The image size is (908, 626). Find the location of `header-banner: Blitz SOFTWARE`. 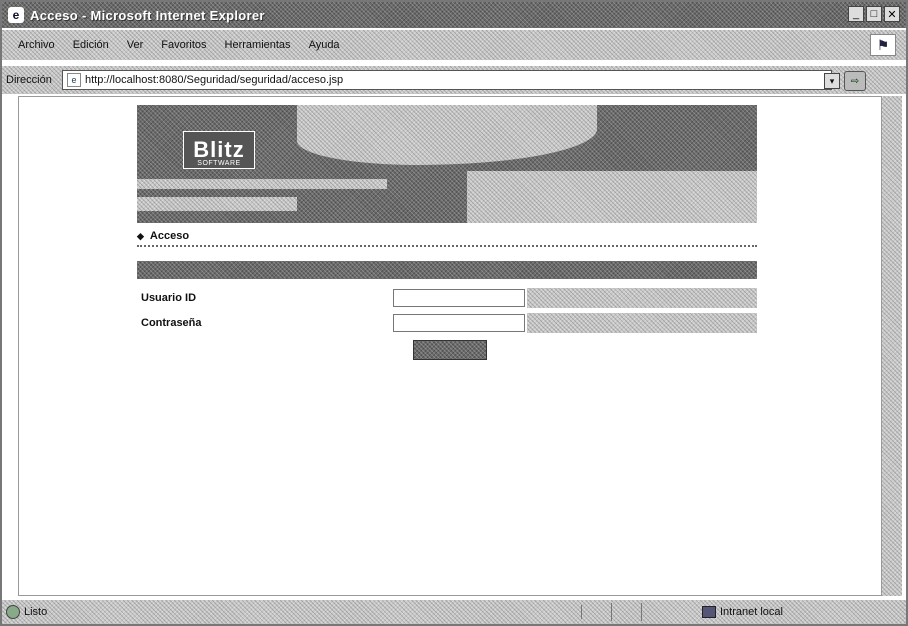

header-banner: Blitz SOFTWARE is located at coordinates (447, 164).